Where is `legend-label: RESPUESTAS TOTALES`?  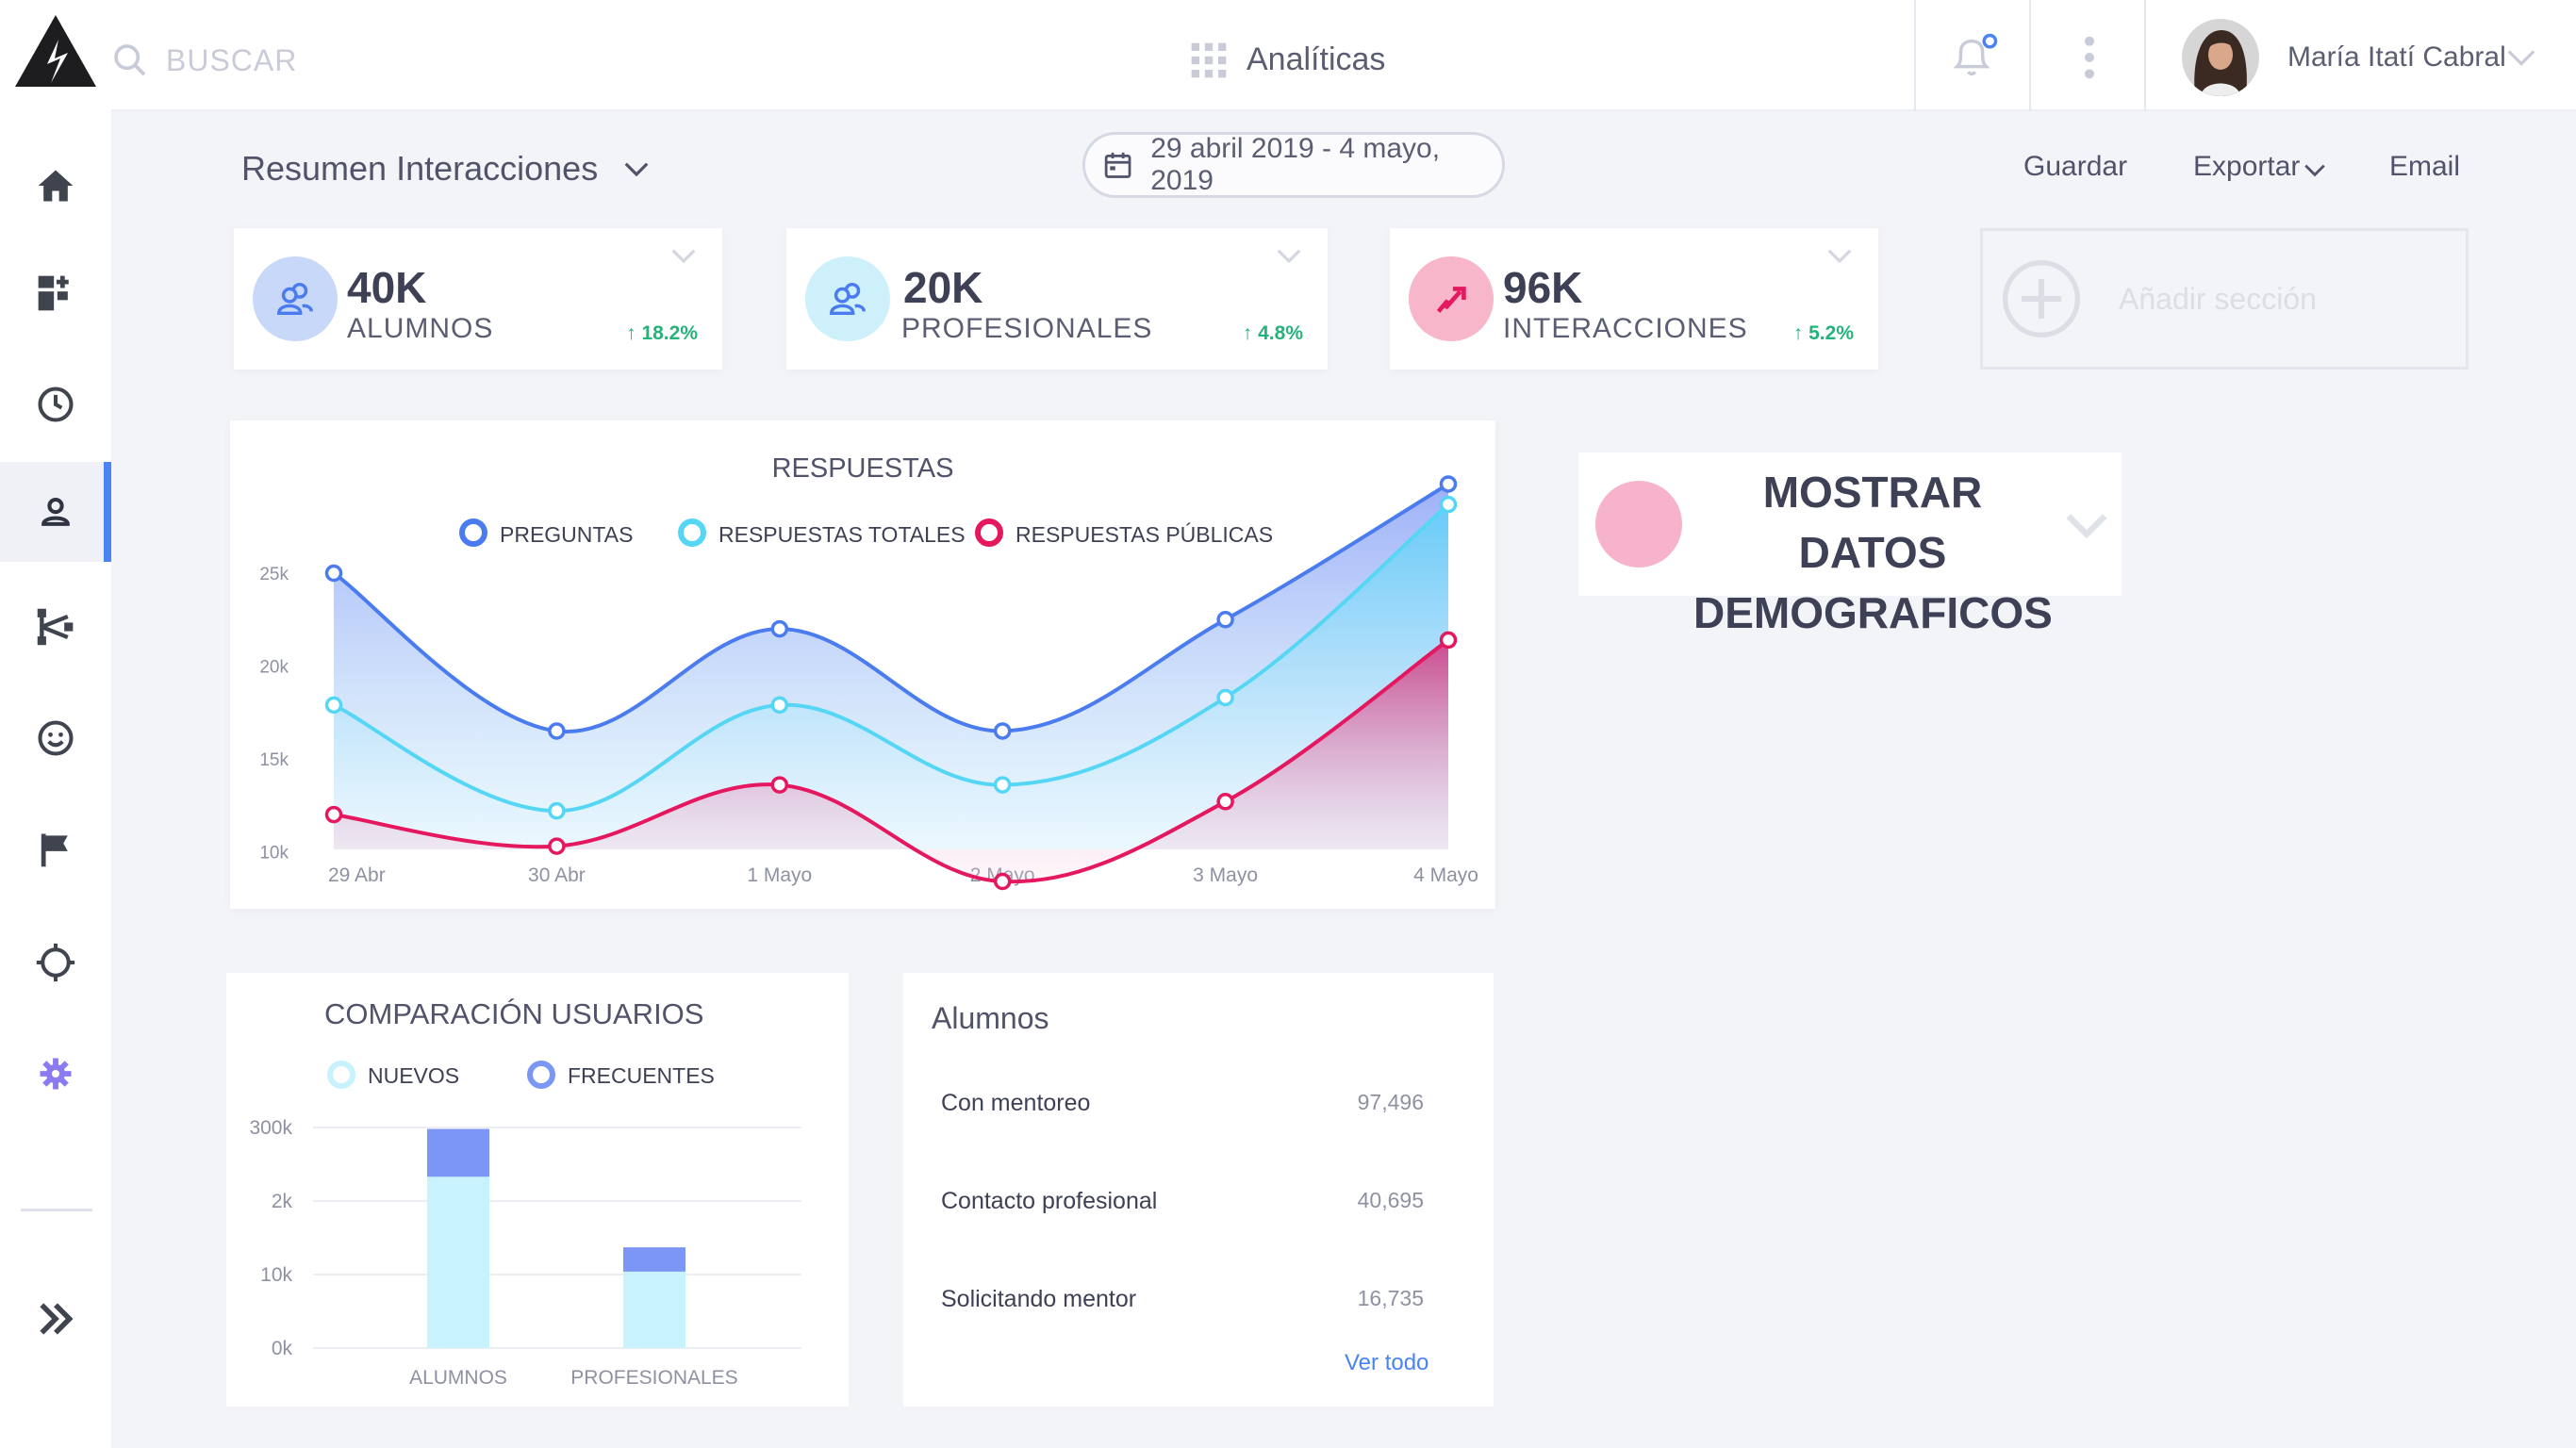 legend-label: RESPUESTAS TOTALES is located at coordinates (842, 534).